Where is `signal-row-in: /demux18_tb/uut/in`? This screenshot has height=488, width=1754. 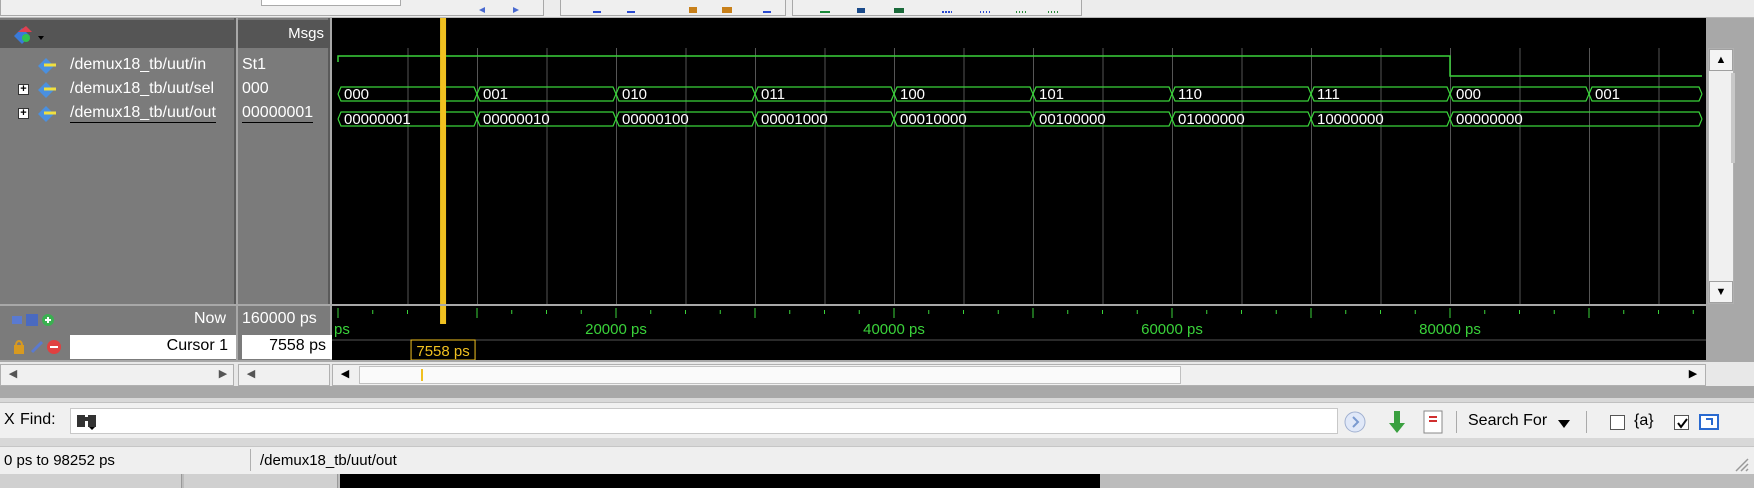
signal-row-in: /demux18_tb/uut/in is located at coordinates (118, 66).